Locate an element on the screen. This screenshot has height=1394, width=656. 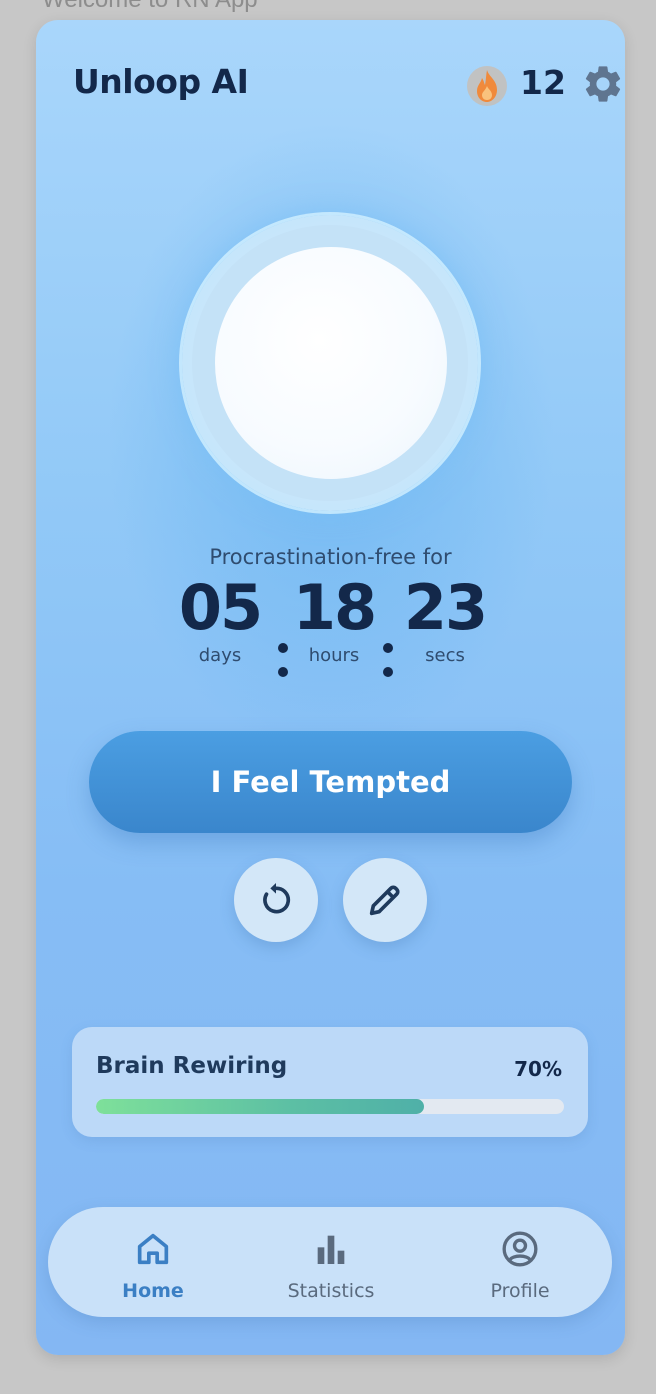
nav-item-statistics: Statistics is located at coordinates (331, 1262).